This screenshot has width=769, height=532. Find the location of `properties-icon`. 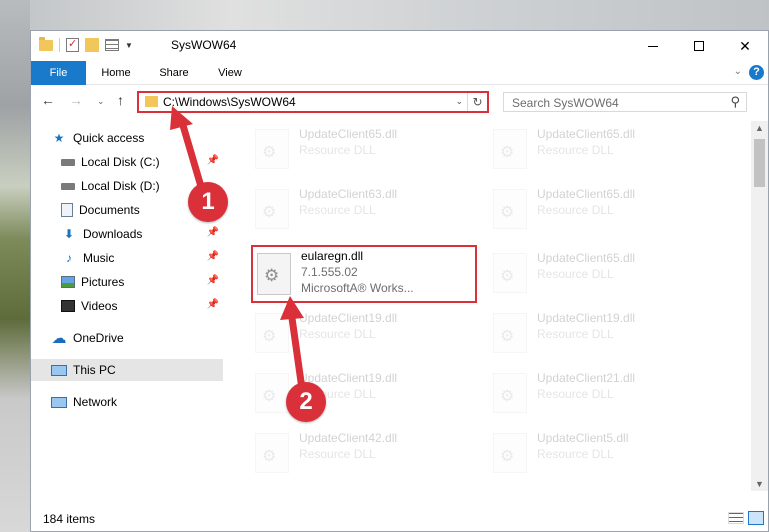

properties-icon is located at coordinates (72, 44).